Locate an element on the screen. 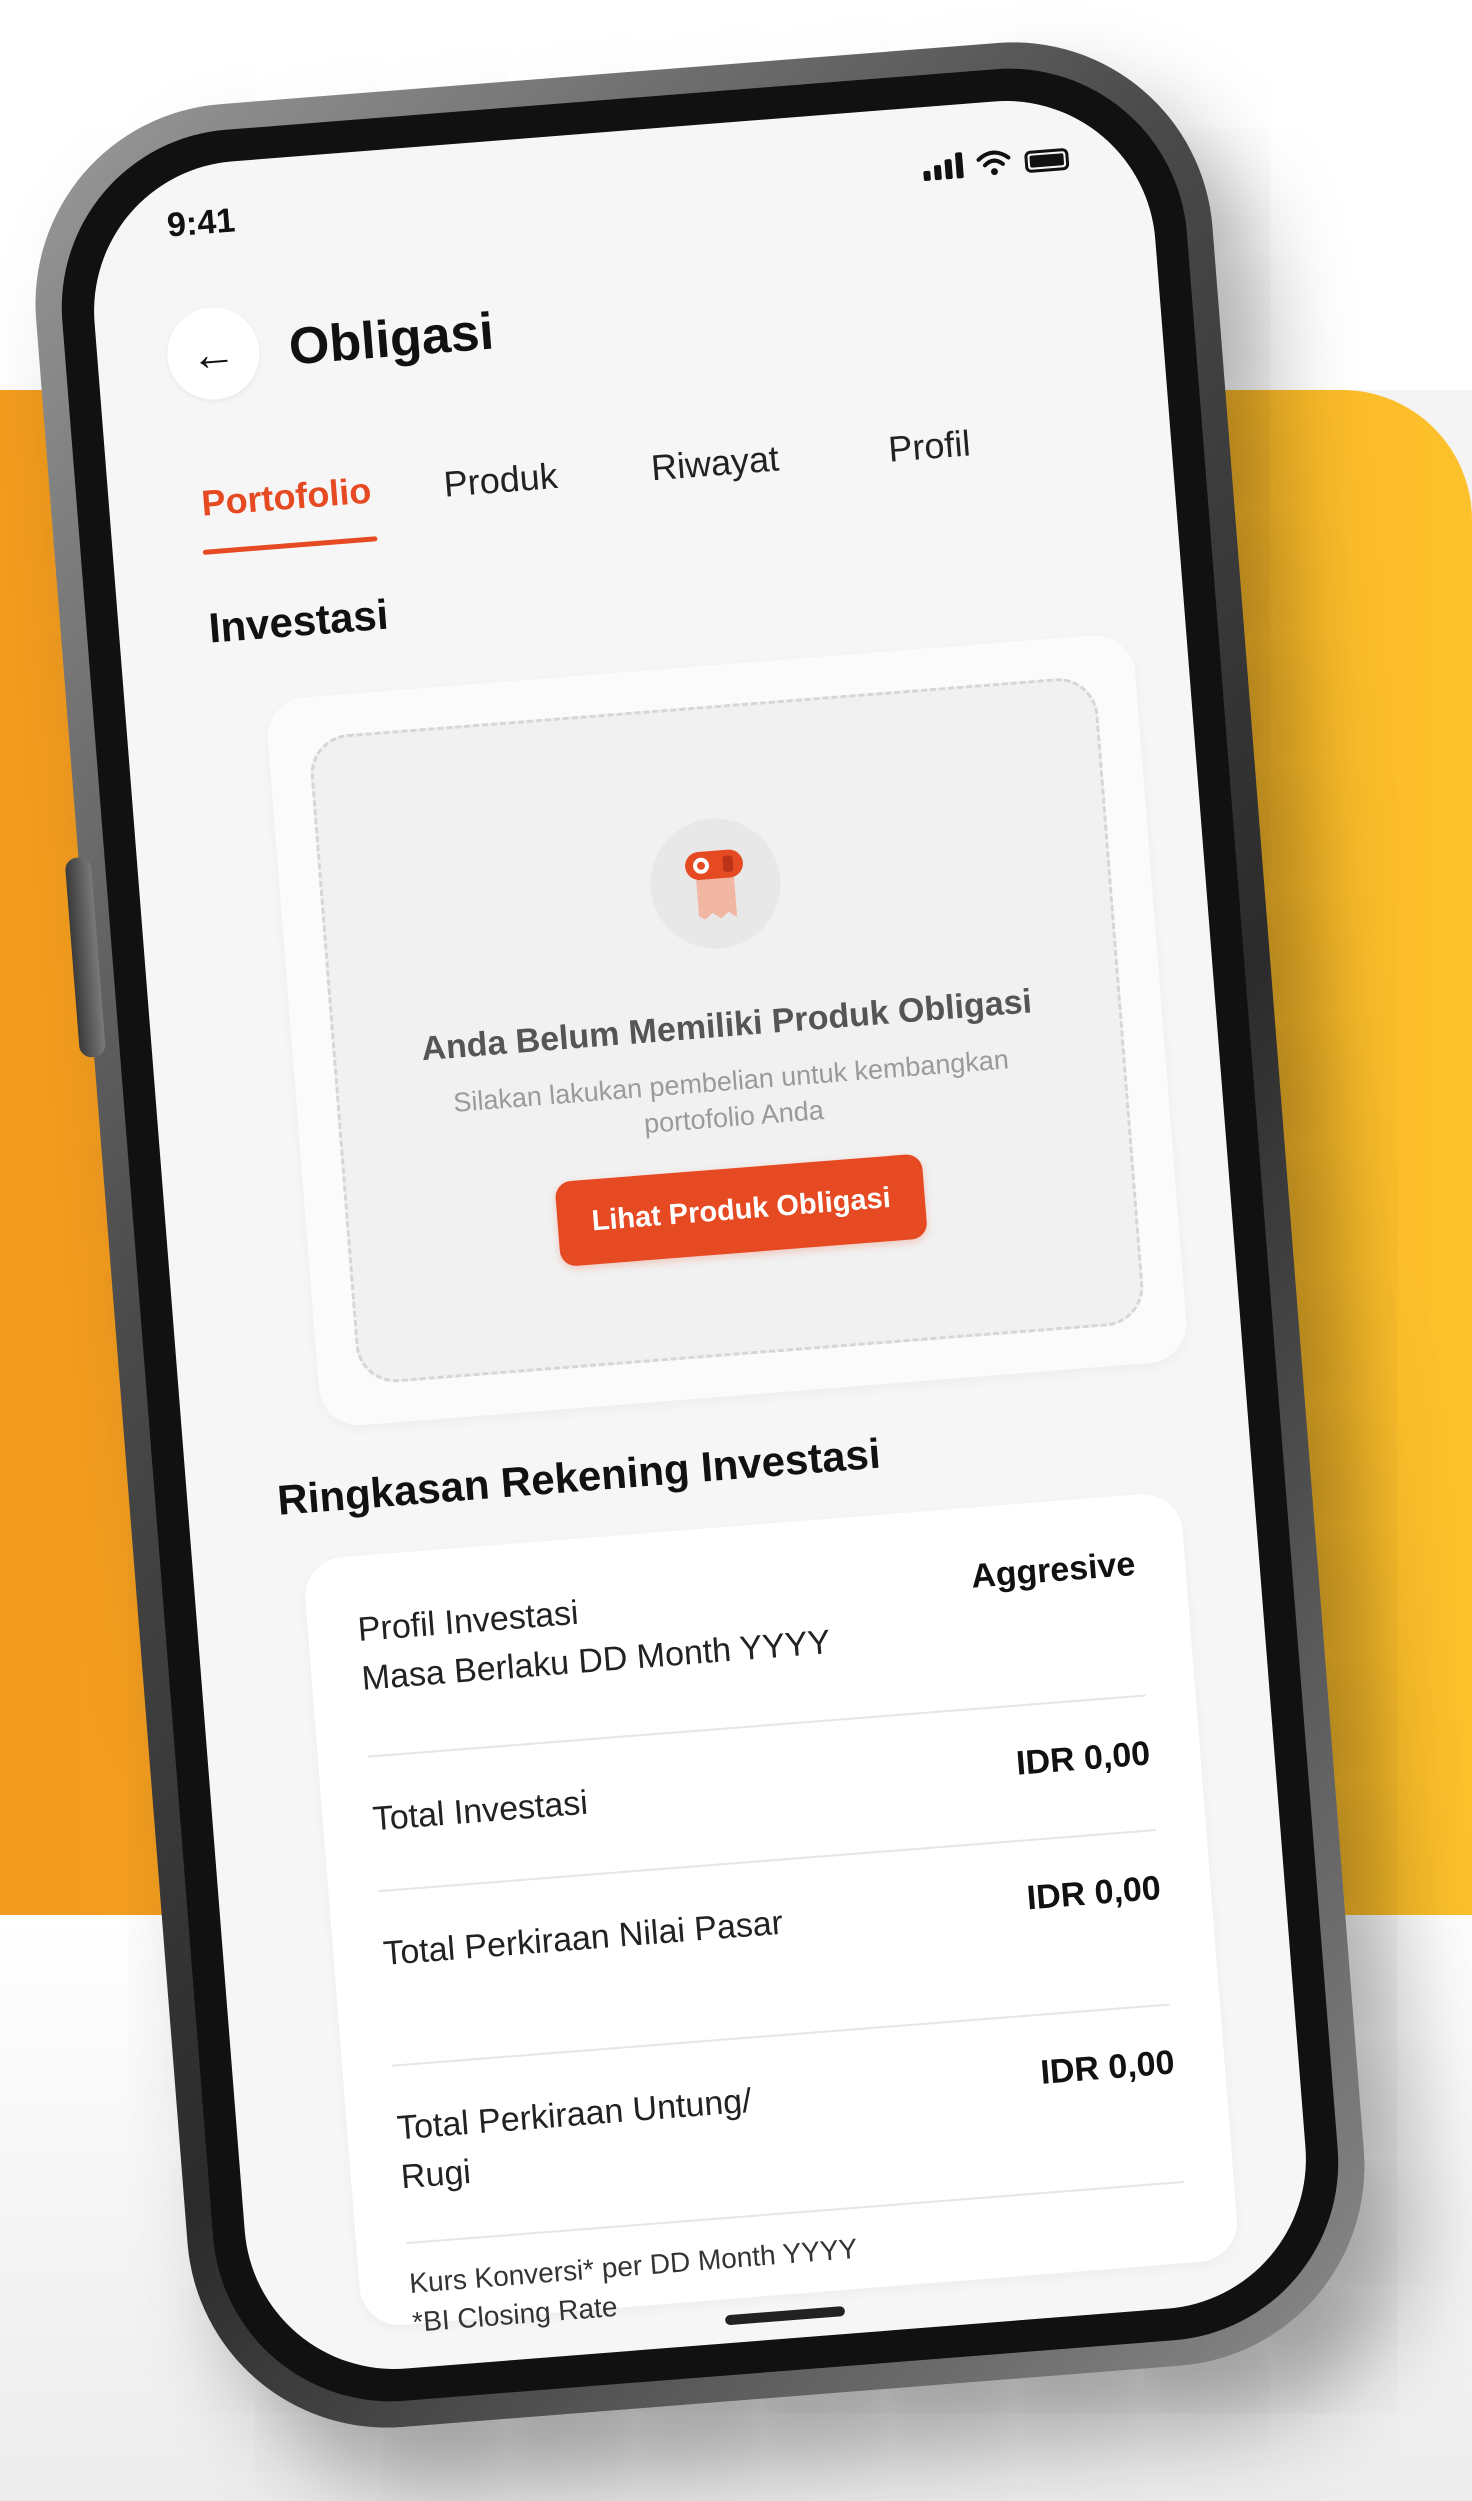 The width and height of the screenshot is (1472, 2501). signal-icon is located at coordinates (943, 167).